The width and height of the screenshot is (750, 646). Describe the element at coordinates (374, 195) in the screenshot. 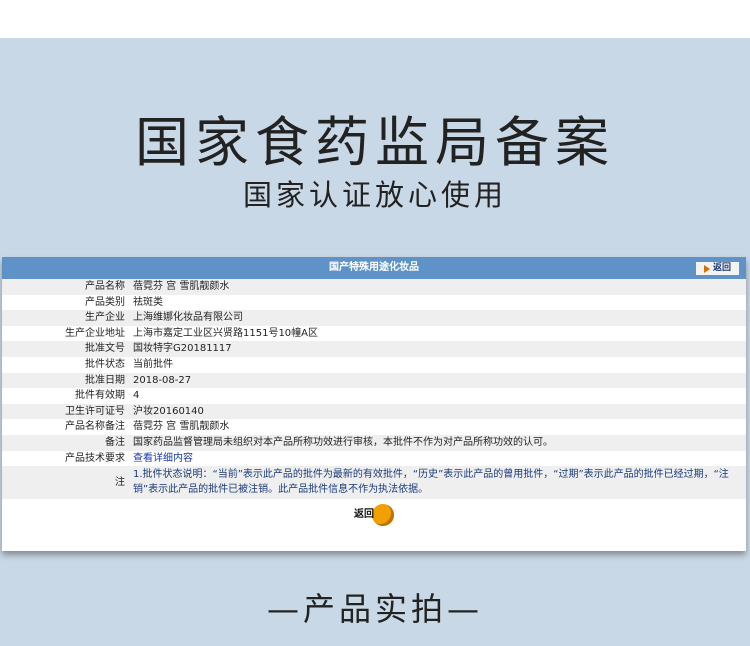

I see `subheadline: 国家认证放心使用` at that location.